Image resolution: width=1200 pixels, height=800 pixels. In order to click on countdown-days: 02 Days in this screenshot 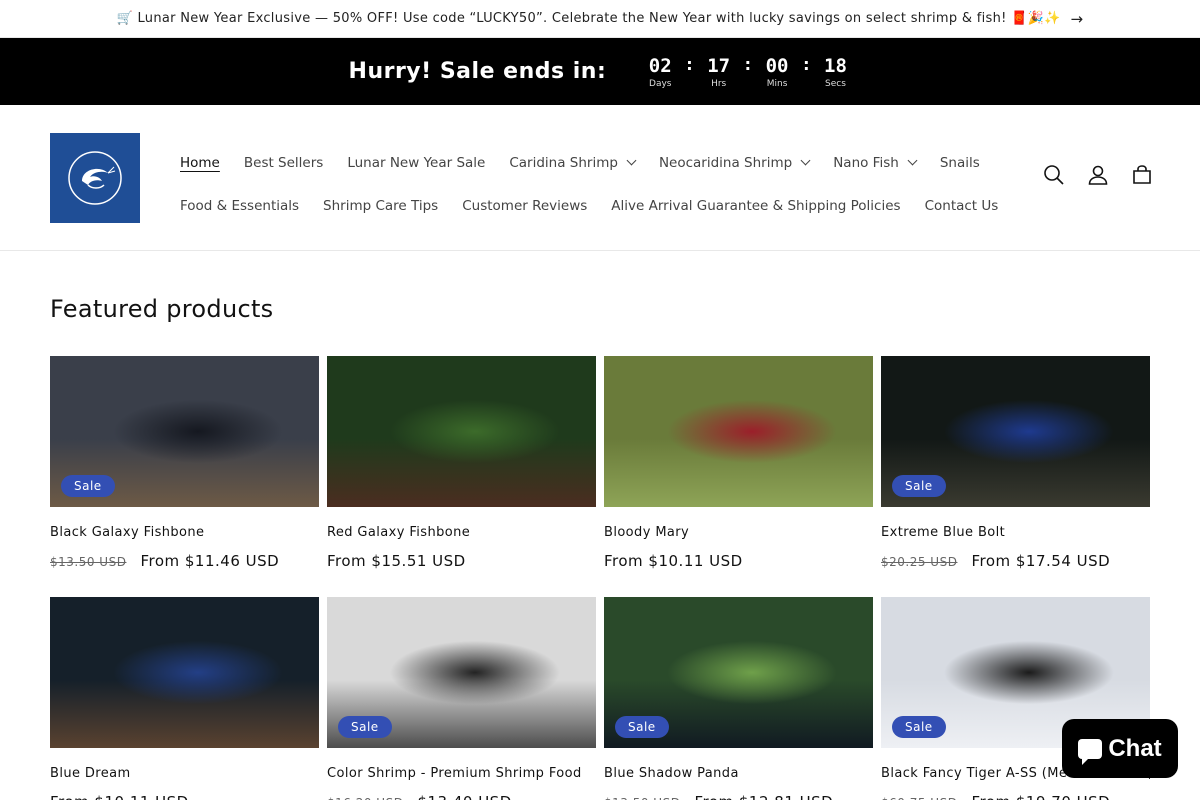, I will do `click(660, 72)`.